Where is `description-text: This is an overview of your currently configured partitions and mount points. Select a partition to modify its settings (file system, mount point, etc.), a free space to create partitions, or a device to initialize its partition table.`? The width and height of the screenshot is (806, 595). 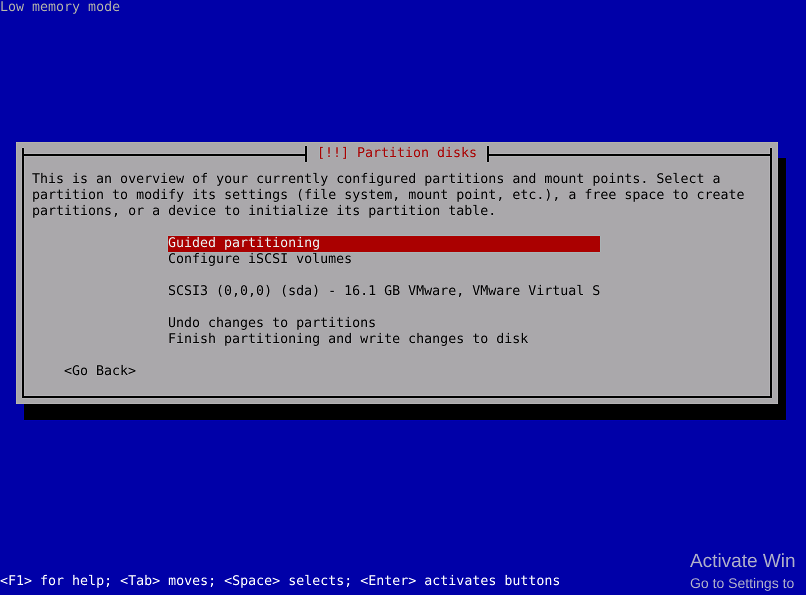 description-text: This is an overview of your currently configured partitions and mount points. Select a partition to modify its settings (file system, mount point, etc.), a free space to create partitions, or a device to initialize its partition table. is located at coordinates (388, 196).